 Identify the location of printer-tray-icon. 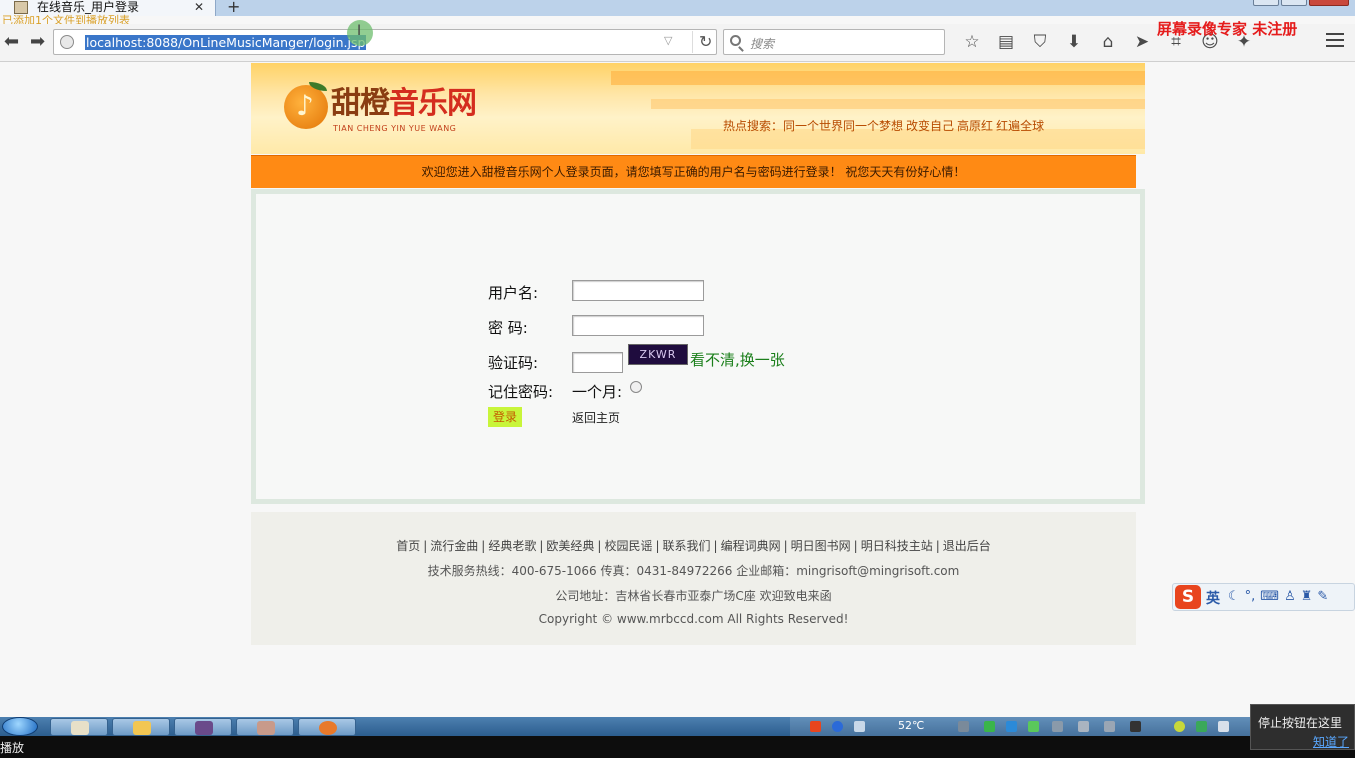
(1057, 726).